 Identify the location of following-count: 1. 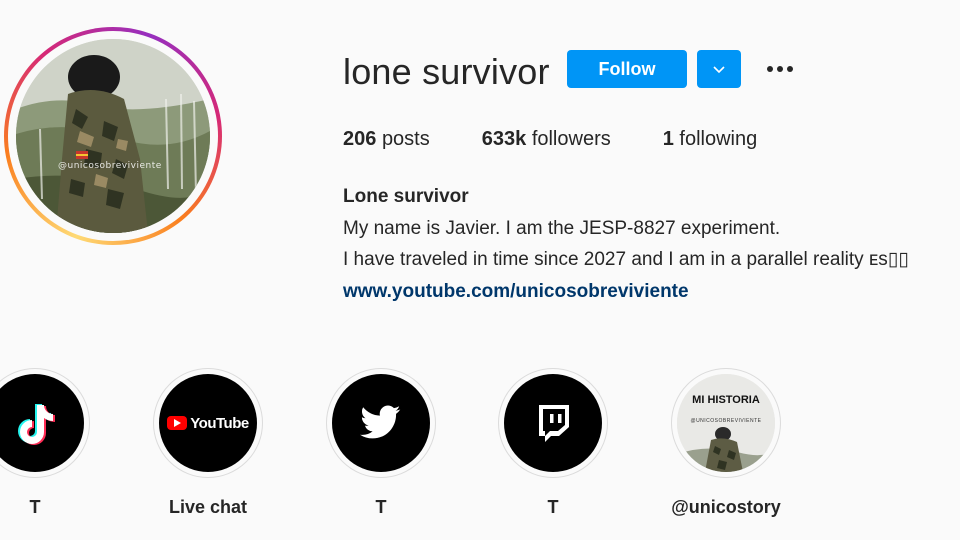
(668, 139).